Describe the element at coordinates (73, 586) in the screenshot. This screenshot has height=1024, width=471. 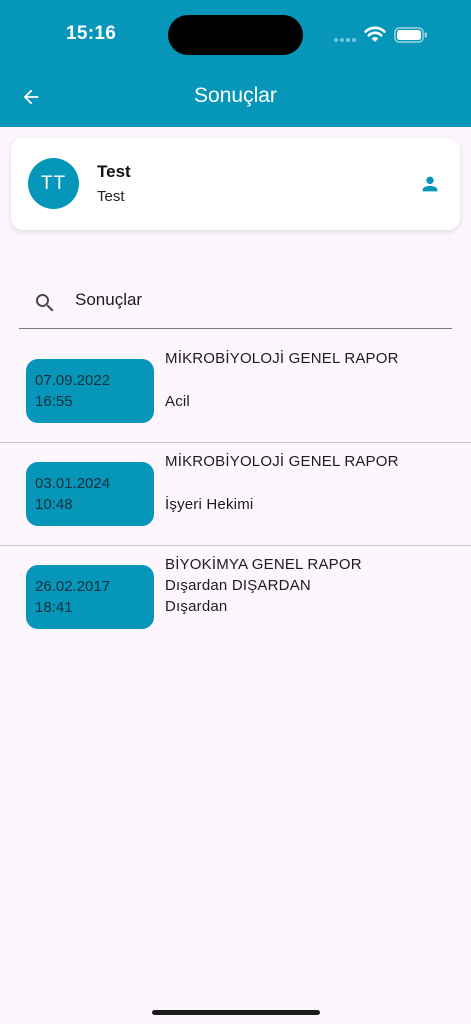
I see `result-date: 26.02.2017` at that location.